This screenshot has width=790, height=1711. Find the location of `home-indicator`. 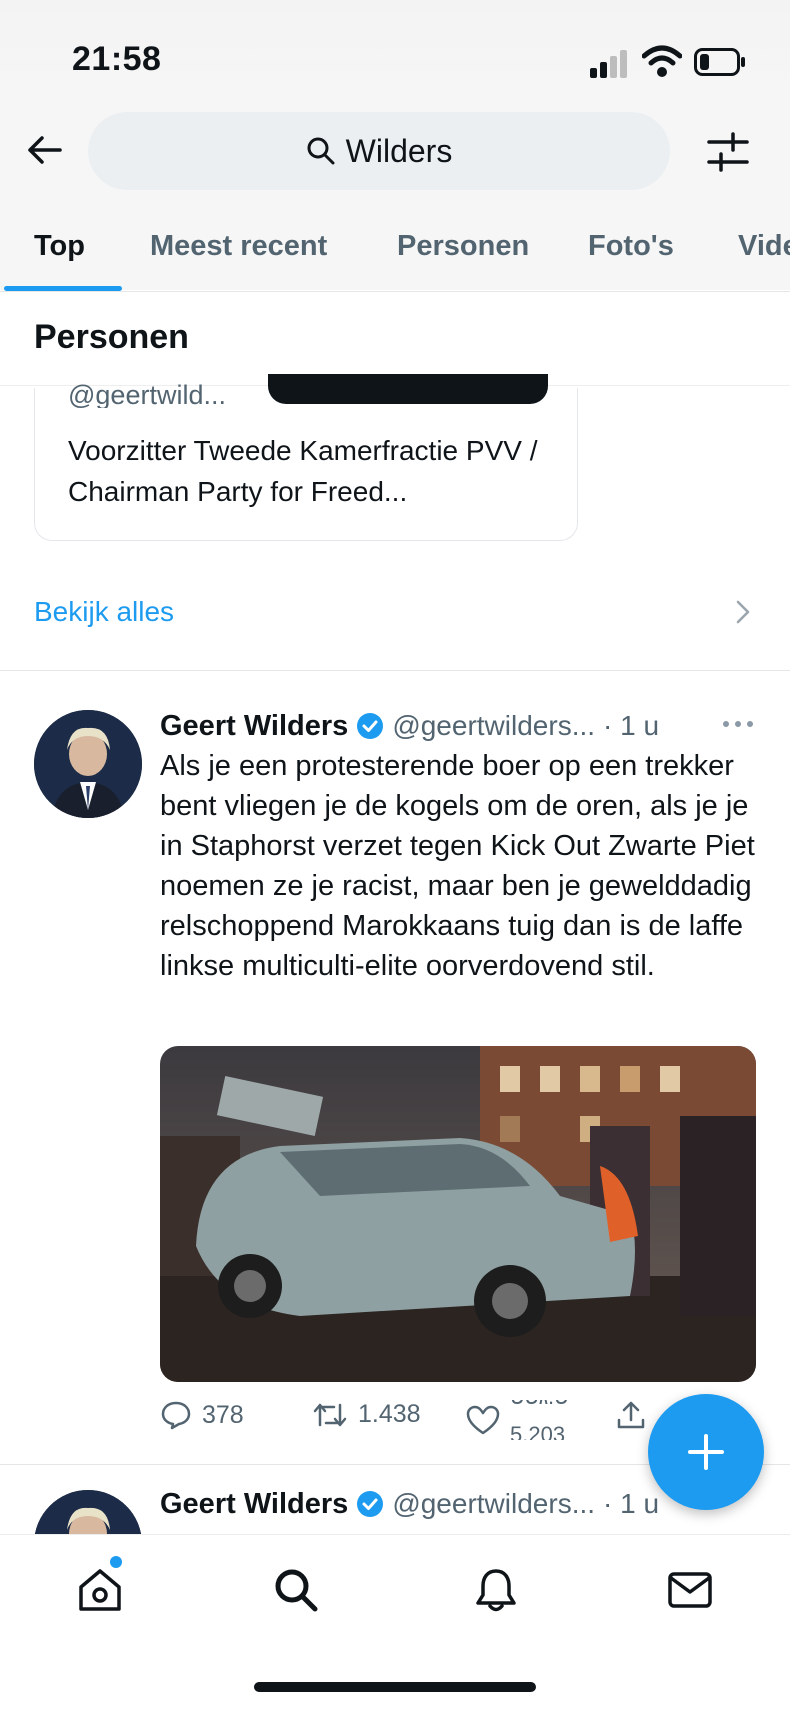

home-indicator is located at coordinates (395, 1687).